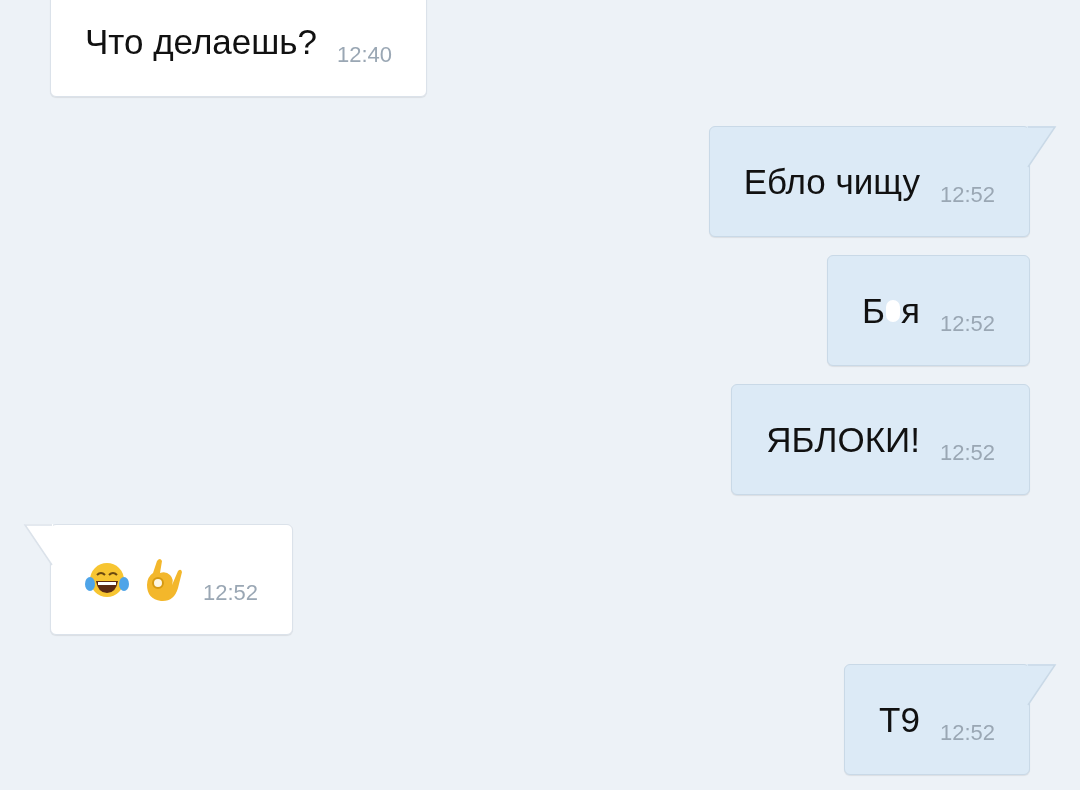 Image resolution: width=1080 pixels, height=790 pixels. Describe the element at coordinates (843, 439) in the screenshot. I see `message-text: ЯБЛОКИ!` at that location.